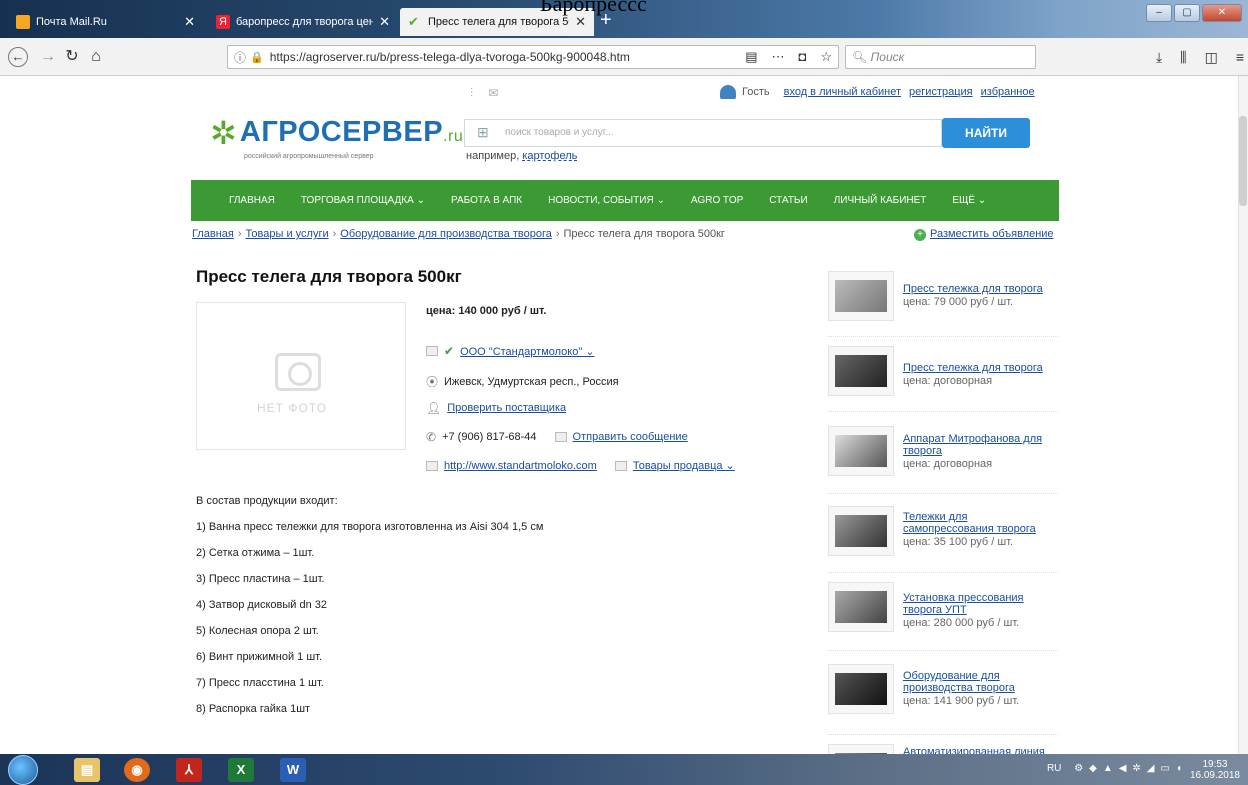  What do you see at coordinates (87, 770) in the screenshot?
I see `explorer-icon: ▤` at bounding box center [87, 770].